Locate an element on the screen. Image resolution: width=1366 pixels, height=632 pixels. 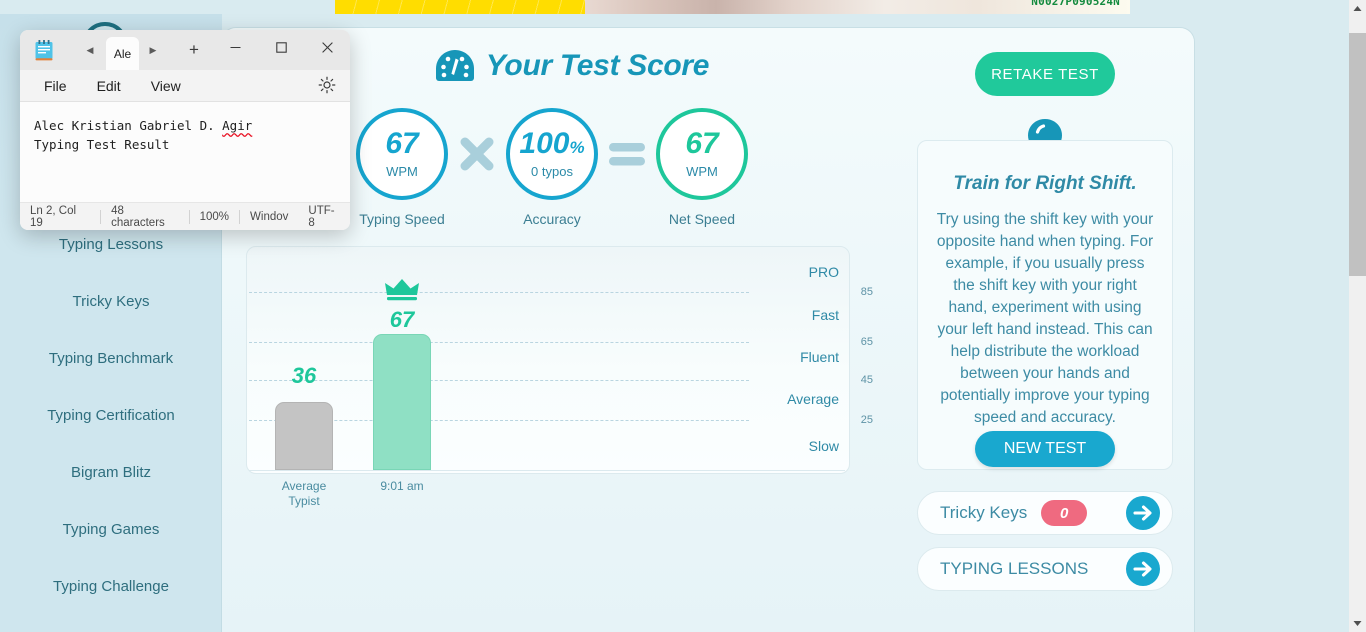
tier-label-average: Average is located at coordinates (813, 399).